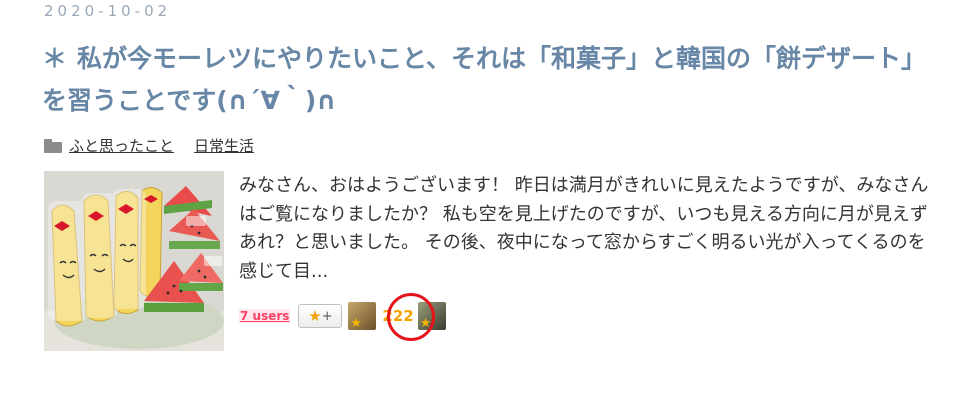 This screenshot has height=415, width=977. I want to click on add-star-button: ★ +, so click(320, 316).